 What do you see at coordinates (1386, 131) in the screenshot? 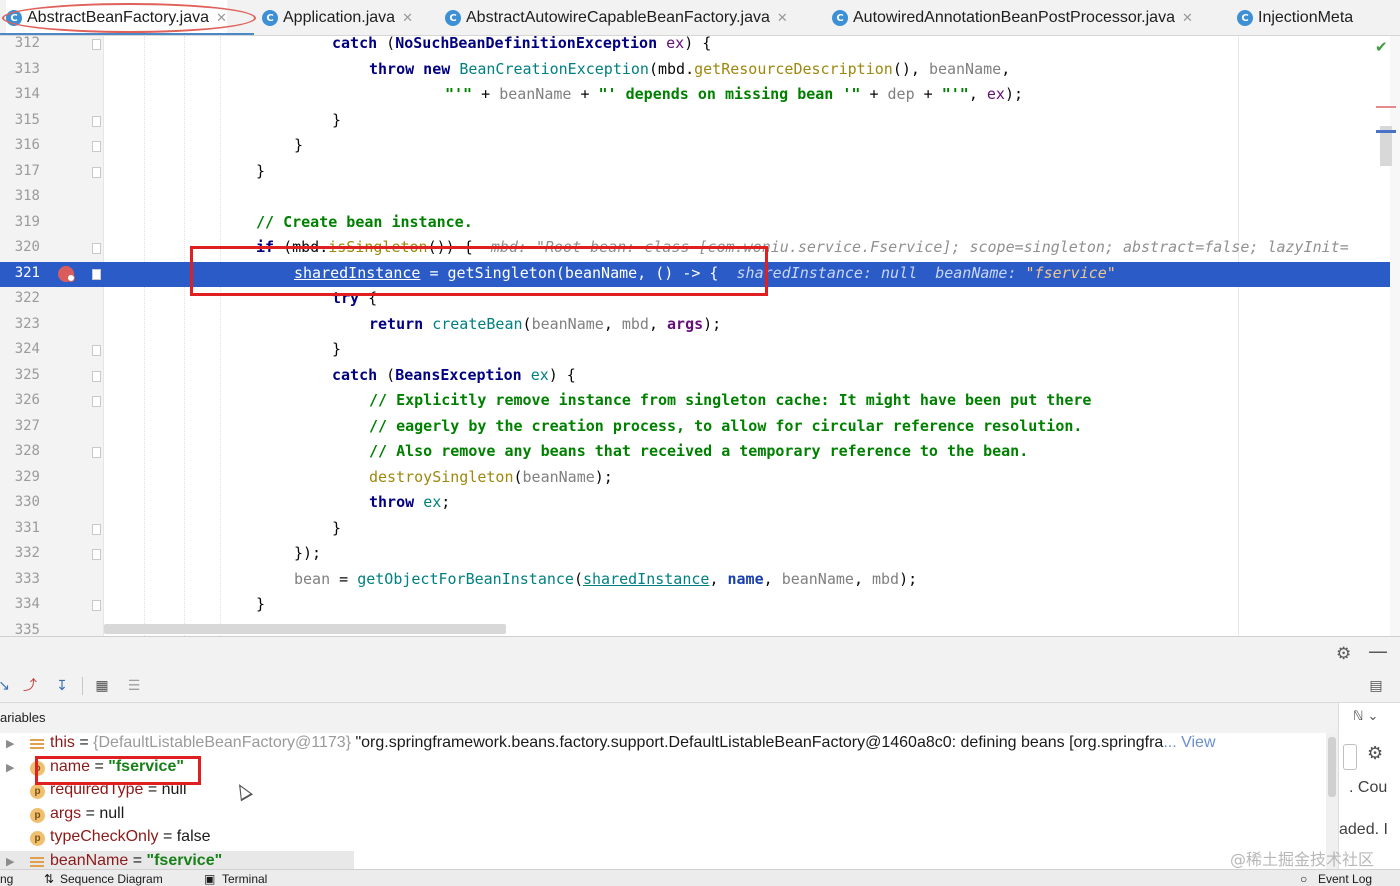
I see `info-stripe-marker` at bounding box center [1386, 131].